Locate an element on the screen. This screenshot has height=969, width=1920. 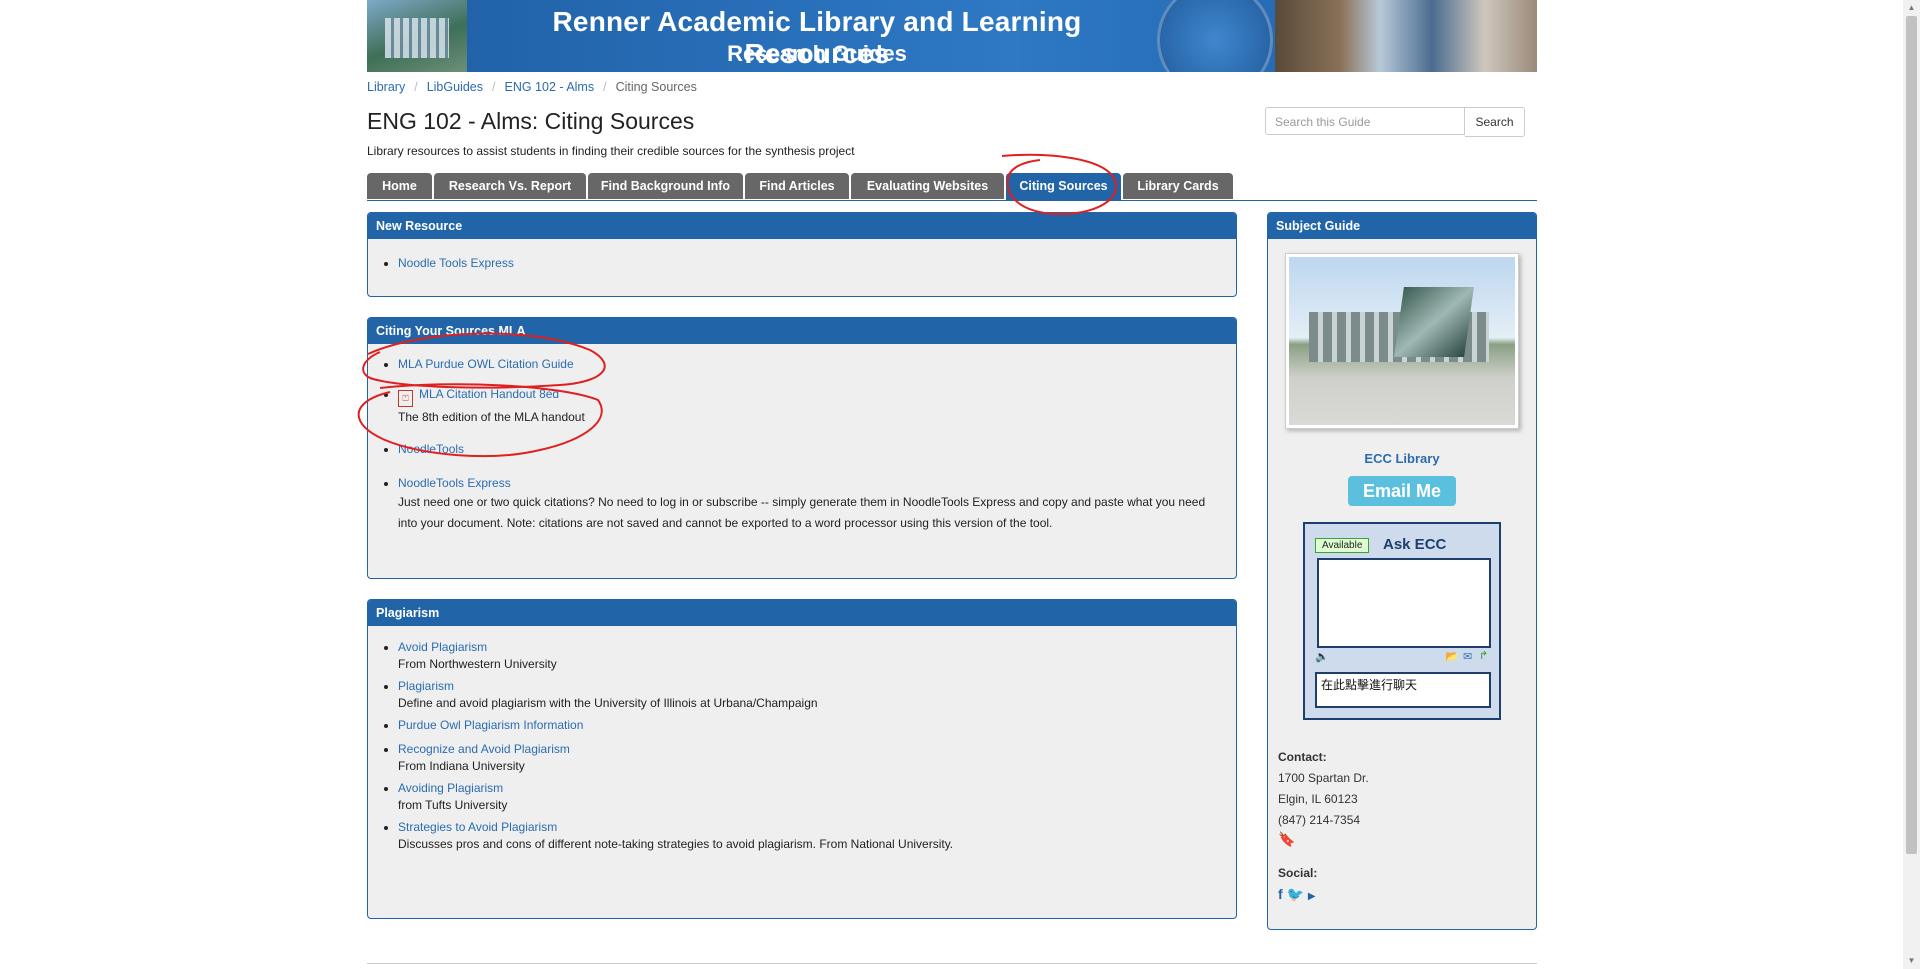
twitter-icon: 🐦 is located at coordinates (1295, 894).